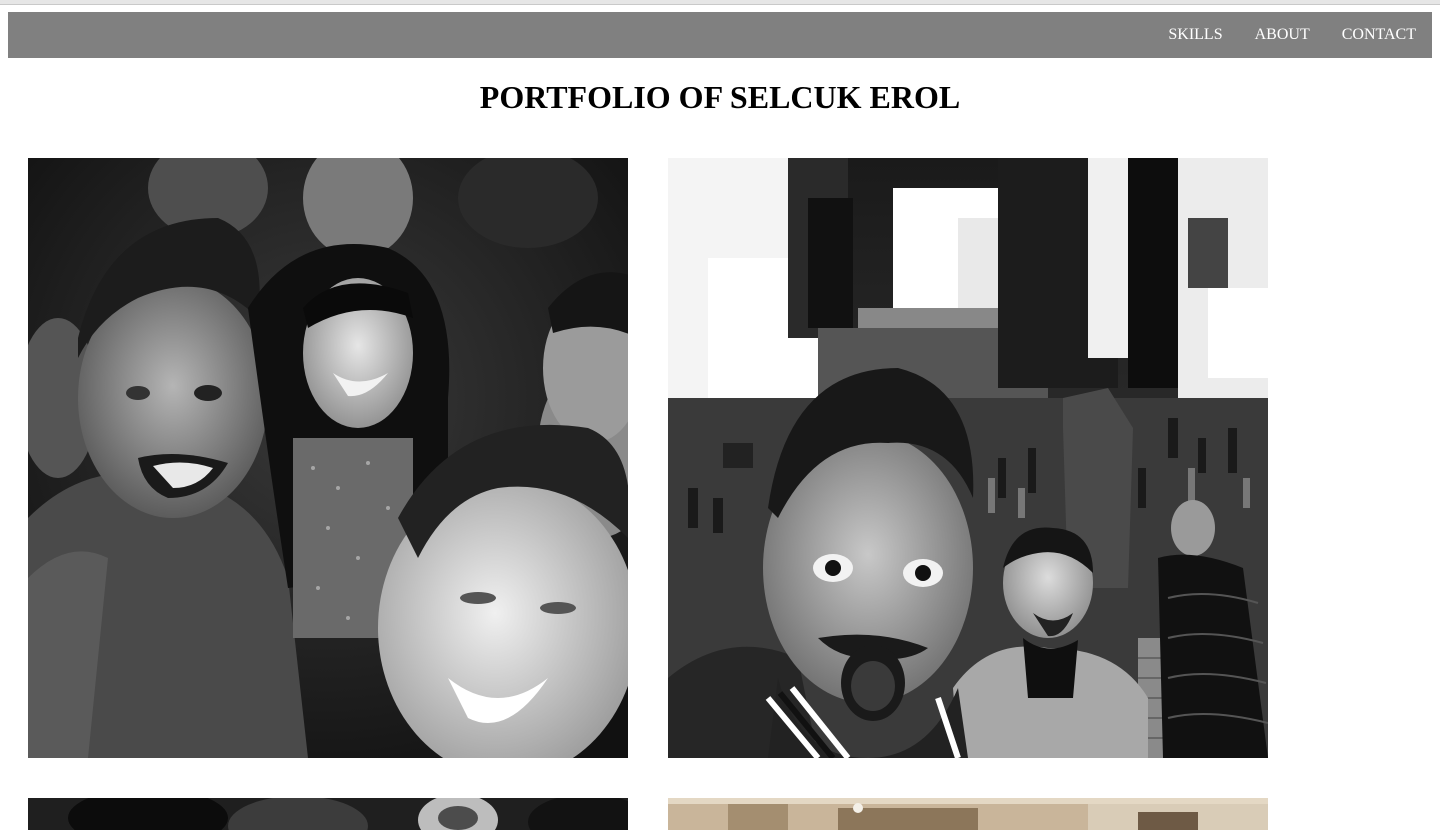 The width and height of the screenshot is (1440, 830). I want to click on browser-top-edge, so click(720, 2).